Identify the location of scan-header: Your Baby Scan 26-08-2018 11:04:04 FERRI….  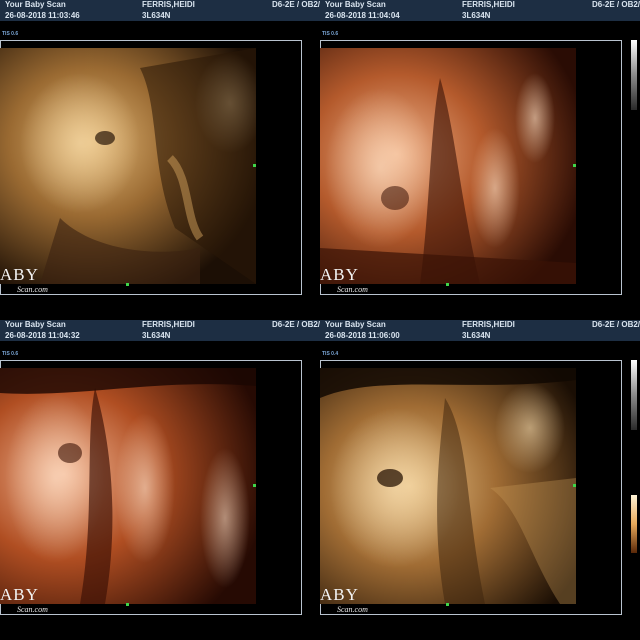
(480, 10).